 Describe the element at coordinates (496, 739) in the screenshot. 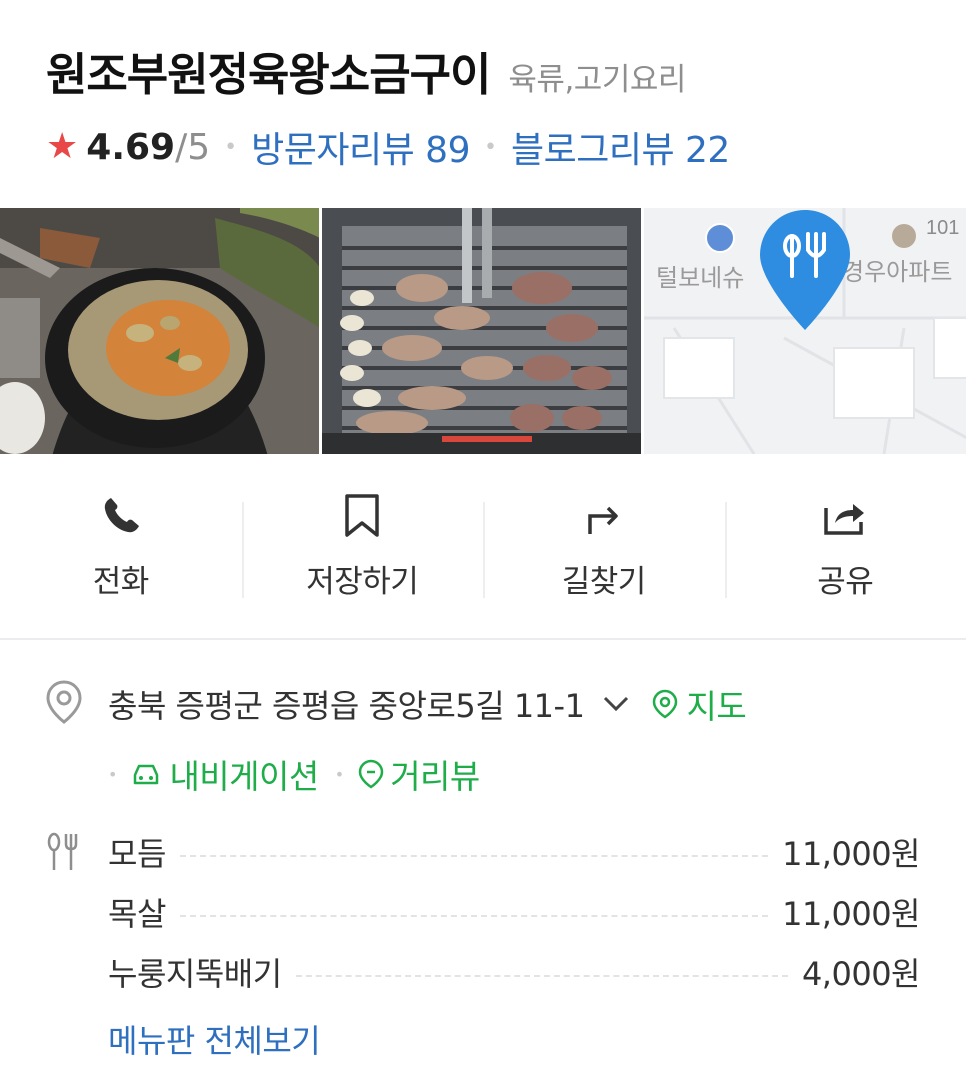

I see `address-section: 충북 증평군 증평읍 중앙로5길 11-1 지도 • 내비게이션 • 거리뷰` at that location.